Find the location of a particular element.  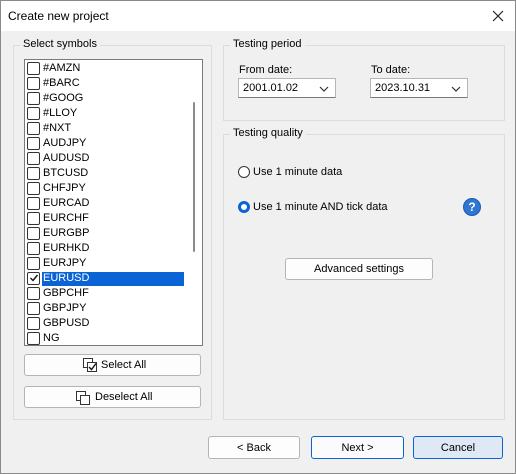

title-bar: Create new project is located at coordinates (258, 16).